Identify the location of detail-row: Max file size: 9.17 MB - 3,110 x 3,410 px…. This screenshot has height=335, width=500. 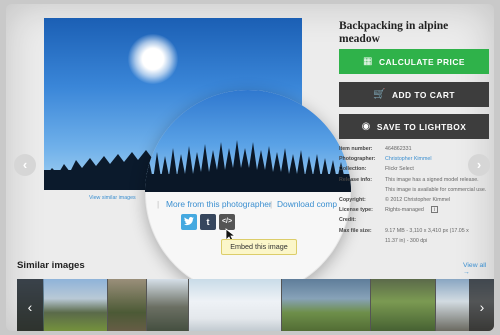
(416, 233).